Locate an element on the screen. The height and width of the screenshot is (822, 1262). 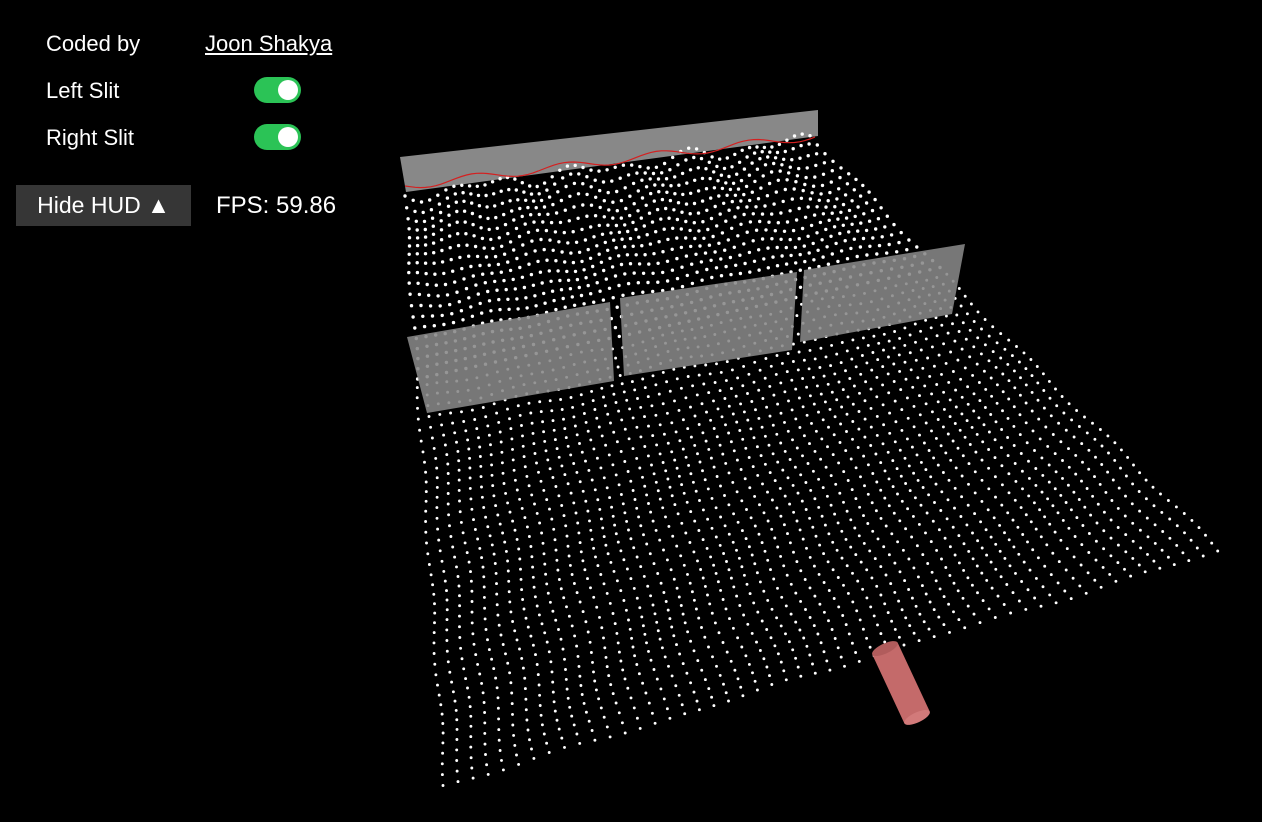
right-slit-toggle is located at coordinates (277, 137).